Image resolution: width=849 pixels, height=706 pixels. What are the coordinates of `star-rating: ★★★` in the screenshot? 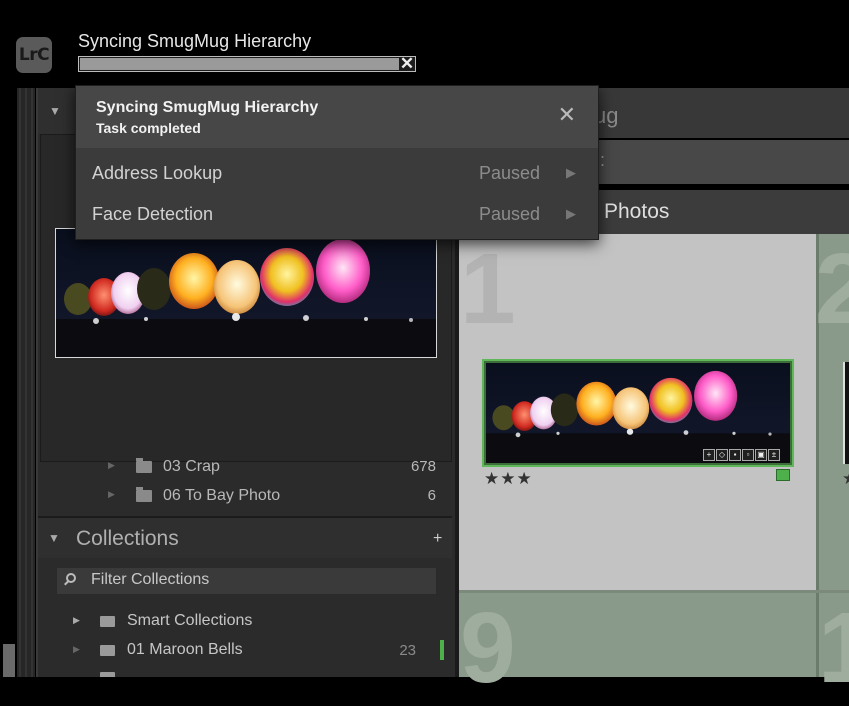 It's located at (508, 479).